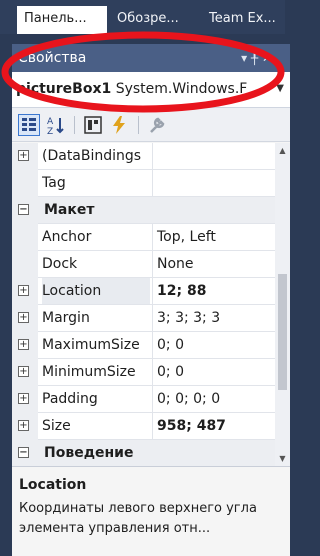 The width and height of the screenshot is (320, 556). Describe the element at coordinates (50, 131) in the screenshot. I see `svg-text: Z` at that location.